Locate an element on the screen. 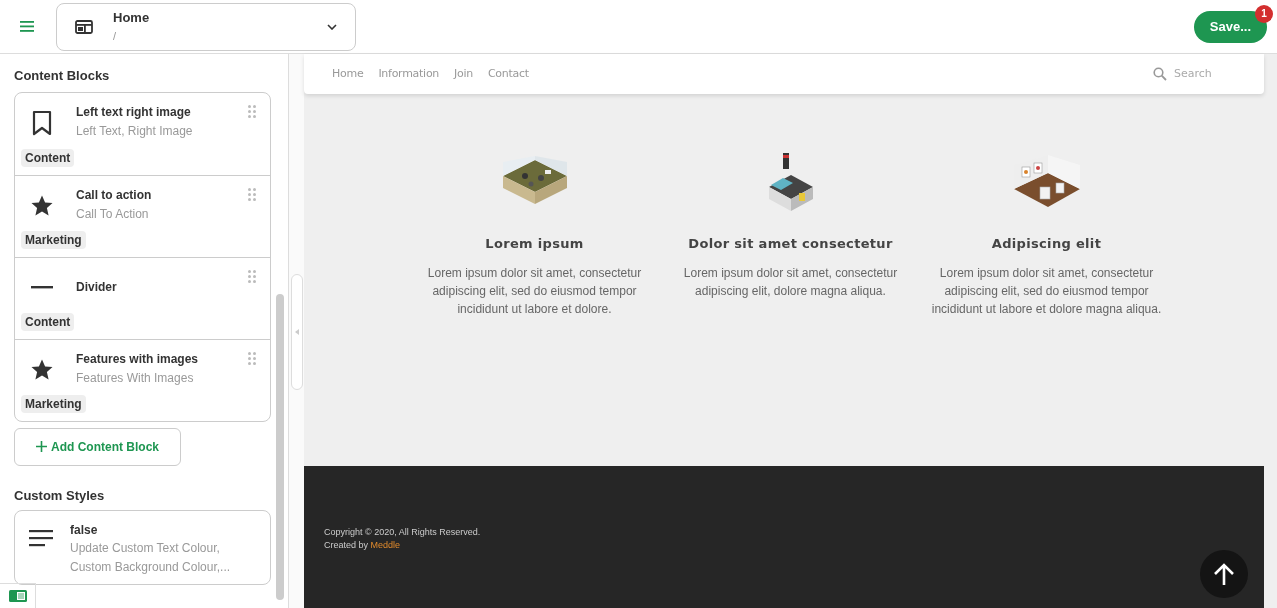 This screenshot has height=608, width=1277. search-icon is located at coordinates (1160, 74).